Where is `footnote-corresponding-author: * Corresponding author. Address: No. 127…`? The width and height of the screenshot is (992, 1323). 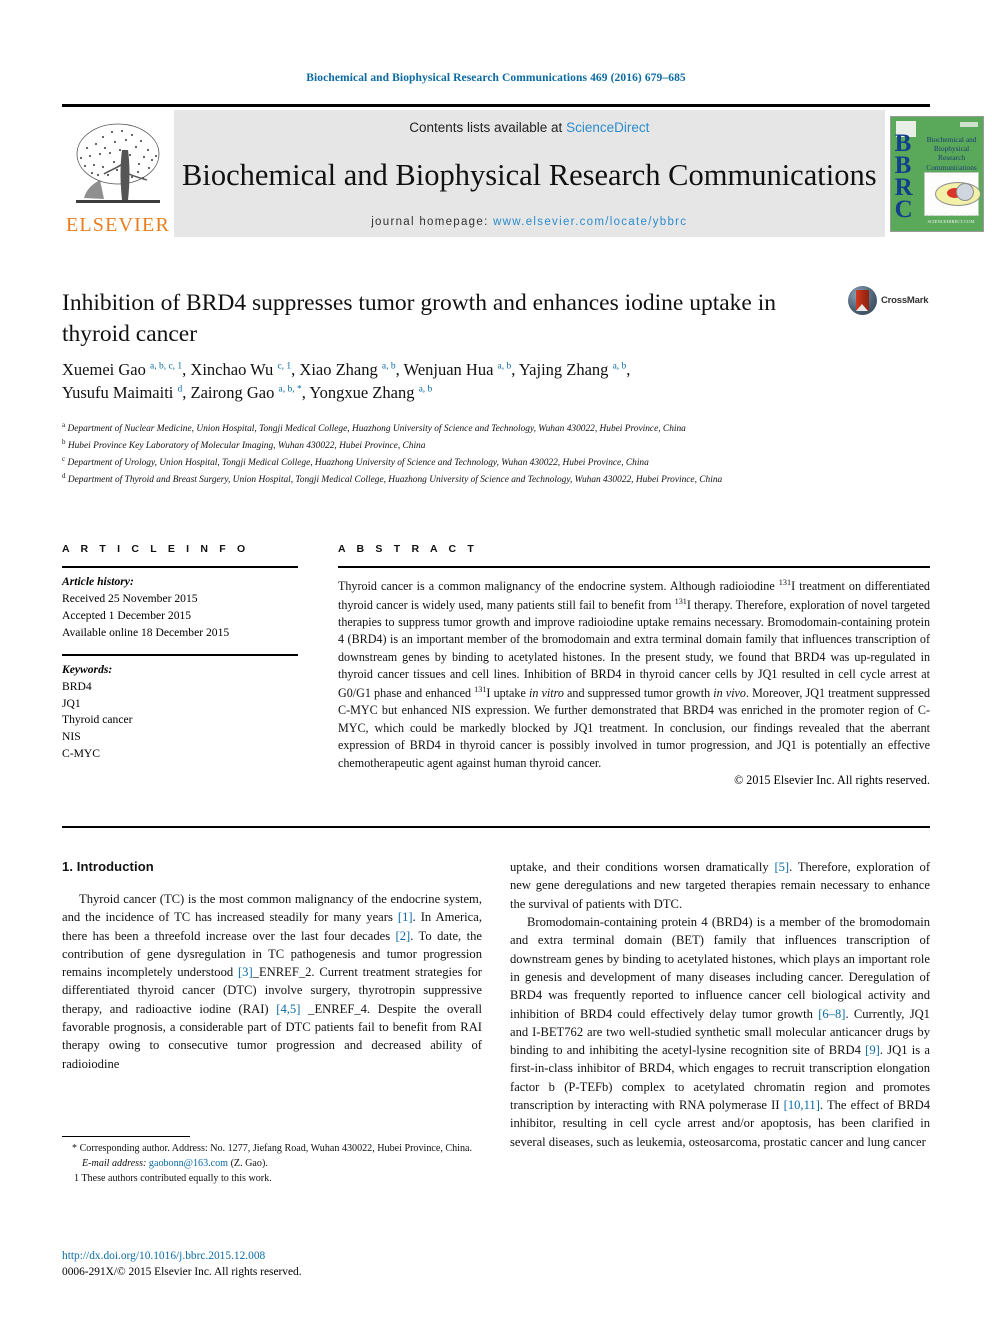
footnote-corresponding-author: * Corresponding author. Address: No. 127… is located at coordinates (272, 1148).